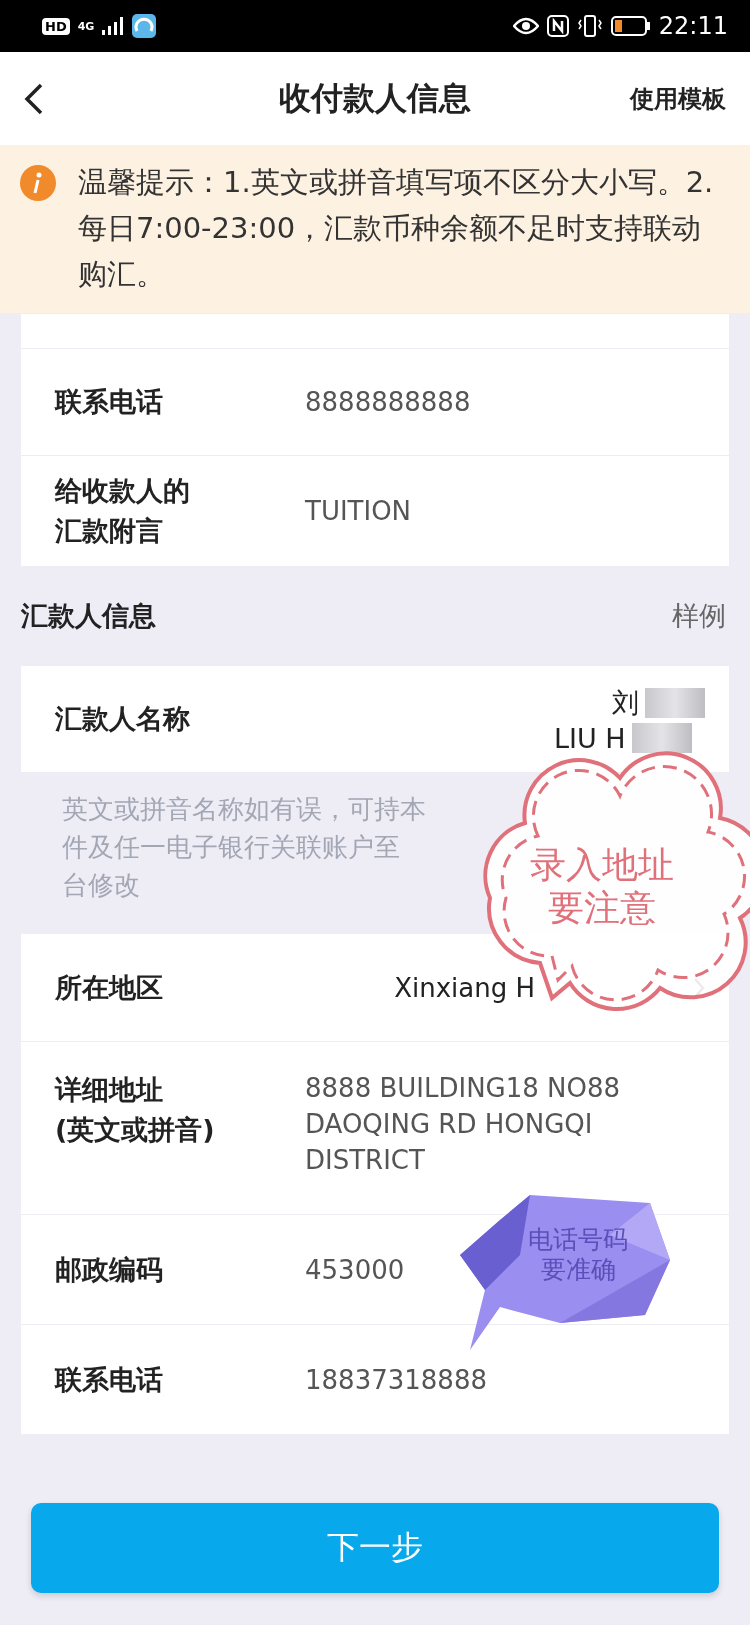 The width and height of the screenshot is (750, 1625). Describe the element at coordinates (38, 183) in the screenshot. I see `info-icon` at that location.